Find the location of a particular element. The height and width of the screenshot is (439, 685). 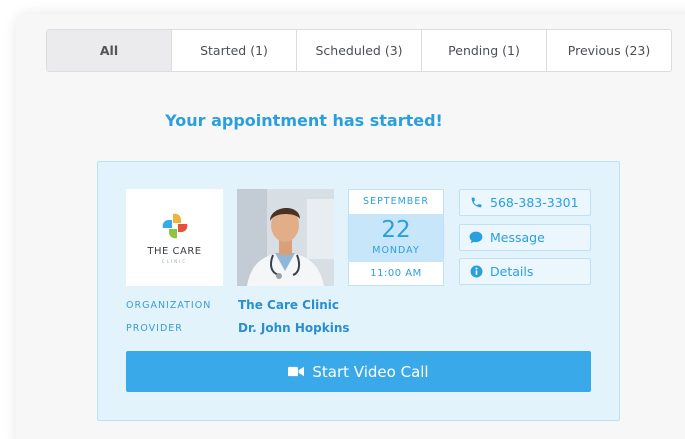

date-month: SEPTEMBER is located at coordinates (396, 201).